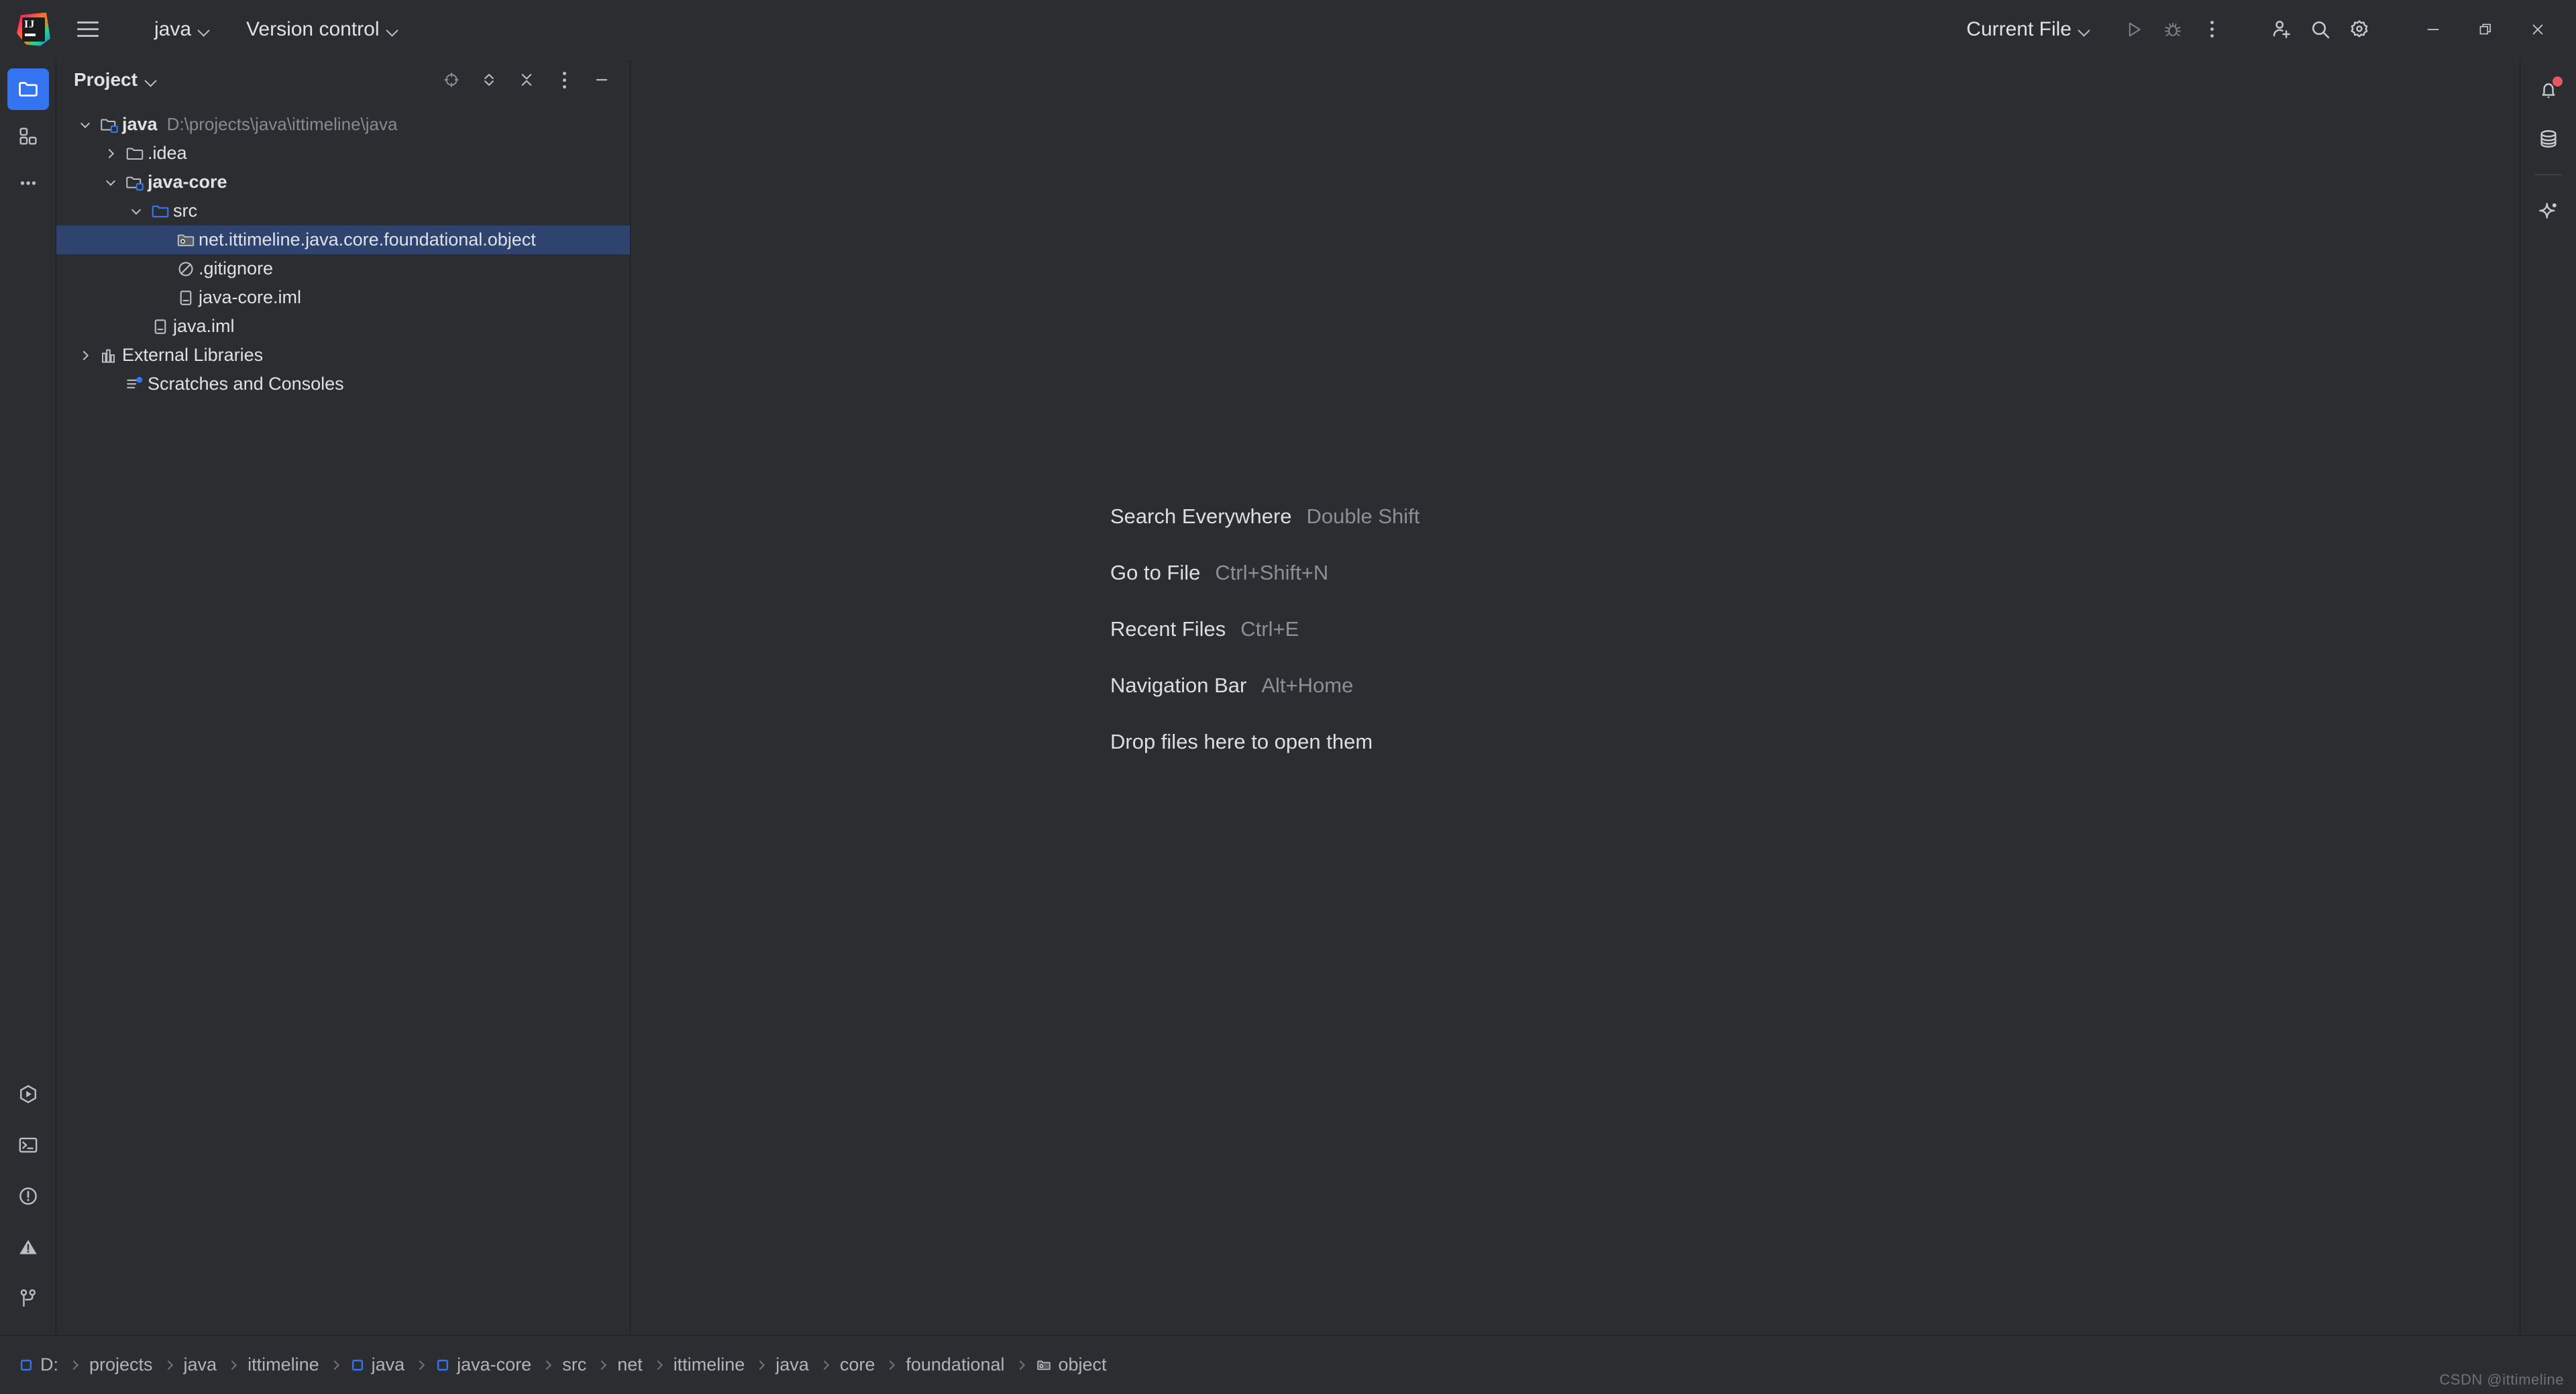 The width and height of the screenshot is (2576, 1394). Describe the element at coordinates (483, 1364) in the screenshot. I see `breadcrumb-item: java-core` at that location.